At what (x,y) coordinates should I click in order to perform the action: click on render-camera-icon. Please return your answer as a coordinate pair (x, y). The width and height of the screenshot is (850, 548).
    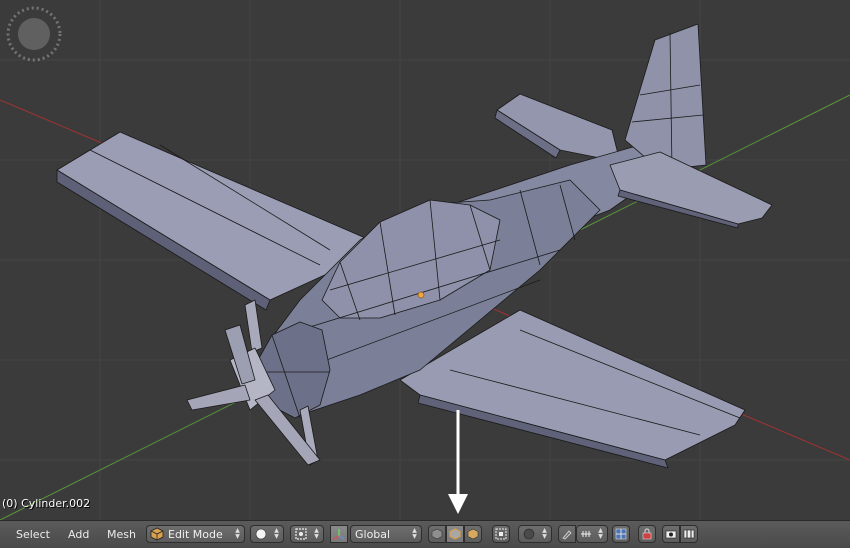
    Looking at the image, I should click on (671, 535).